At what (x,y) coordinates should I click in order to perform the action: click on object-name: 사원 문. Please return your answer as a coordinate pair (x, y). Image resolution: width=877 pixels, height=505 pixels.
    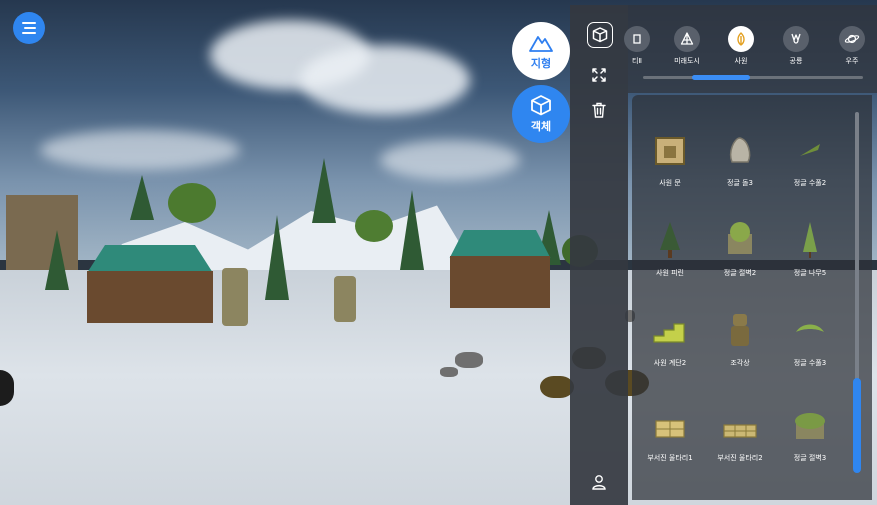
    Looking at the image, I should click on (670, 183).